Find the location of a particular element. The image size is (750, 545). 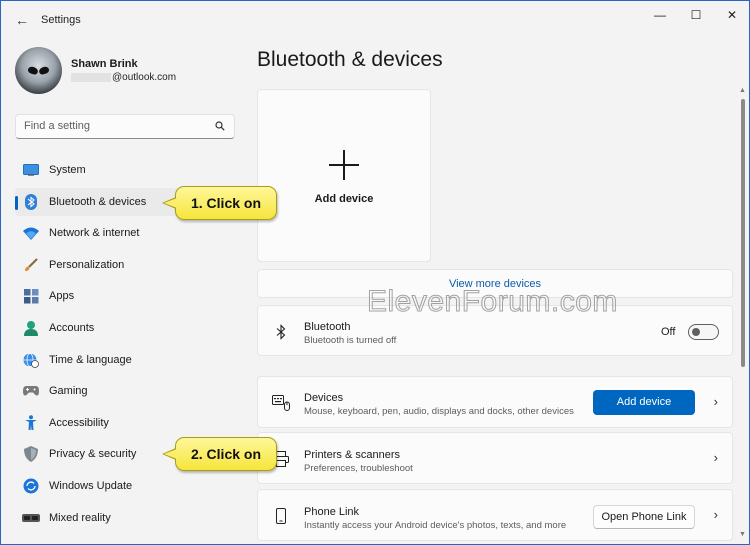

sidebar-item-label: System is located at coordinates (67, 170).